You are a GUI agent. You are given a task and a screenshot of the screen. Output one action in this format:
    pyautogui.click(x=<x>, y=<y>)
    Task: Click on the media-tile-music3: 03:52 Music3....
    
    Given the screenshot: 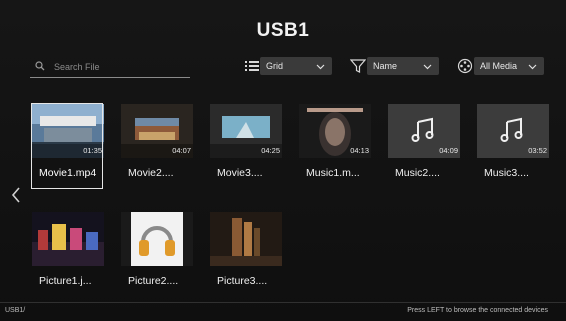 What is the action you would take?
    pyautogui.click(x=514, y=147)
    